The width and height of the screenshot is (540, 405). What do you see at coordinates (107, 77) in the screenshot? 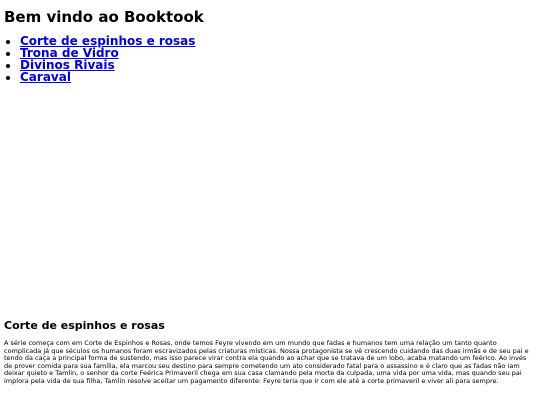
I see `list-item: Caraval` at bounding box center [107, 77].